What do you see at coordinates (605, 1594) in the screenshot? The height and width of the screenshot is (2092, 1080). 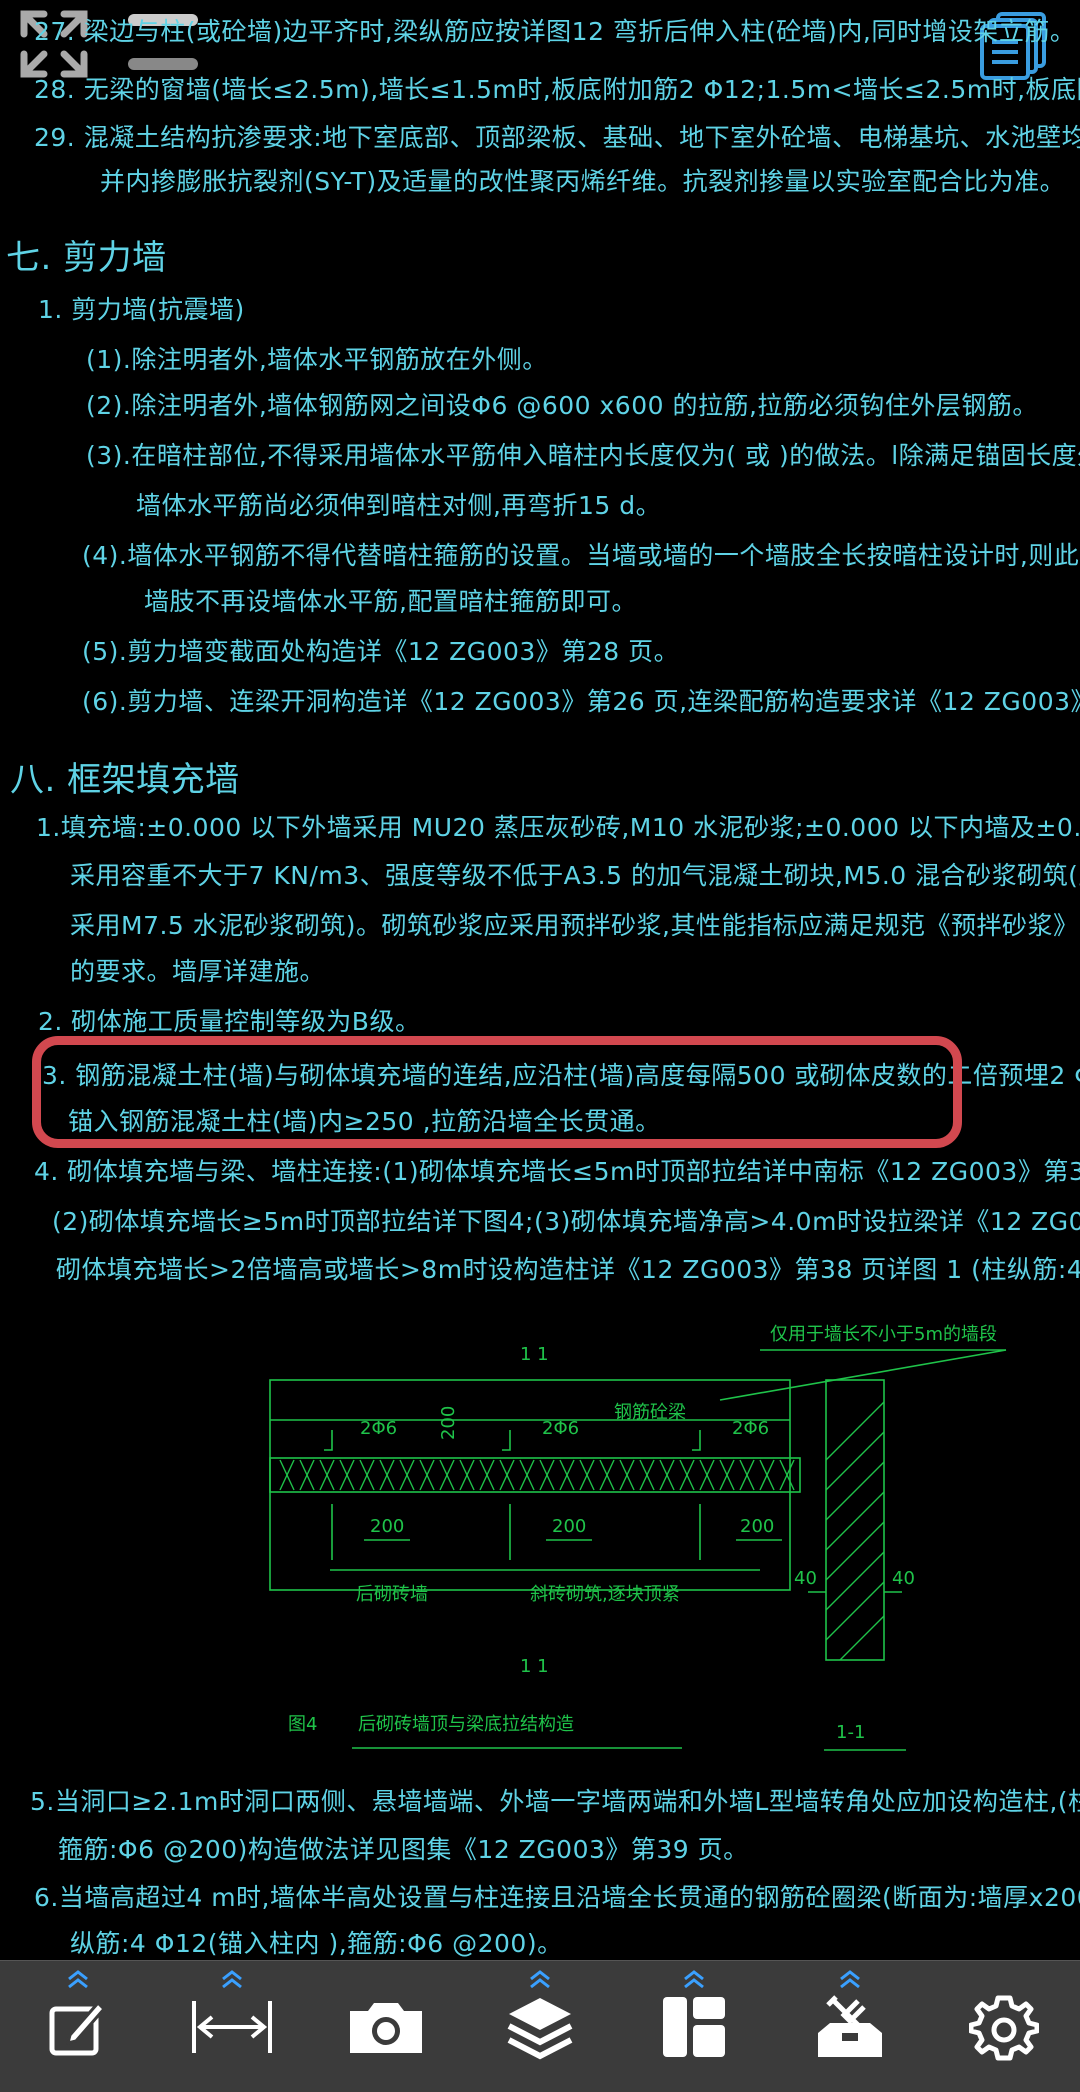 I see `label-brick: 斜砖砌筑,逐块顶紧` at bounding box center [605, 1594].